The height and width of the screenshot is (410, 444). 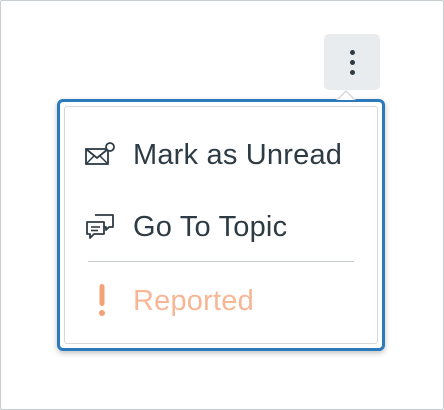 What do you see at coordinates (101, 155) in the screenshot?
I see `mail-unread-icon` at bounding box center [101, 155].